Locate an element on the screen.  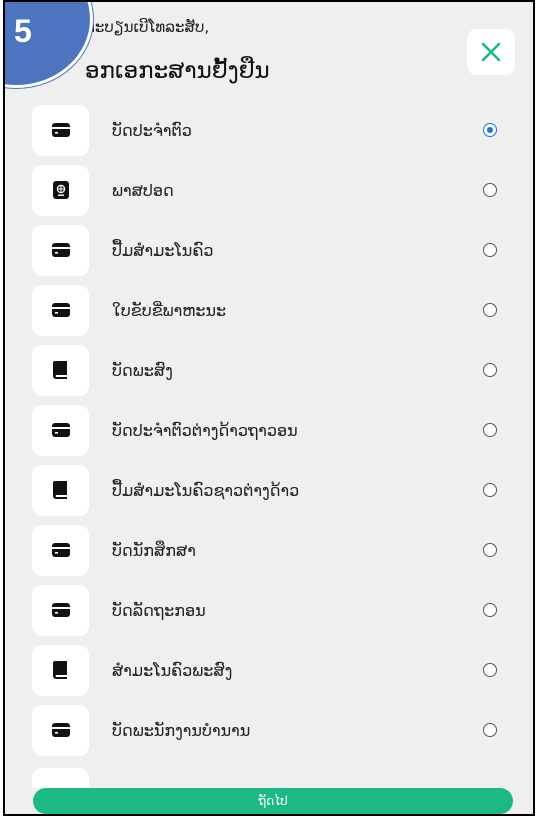
close-icon is located at coordinates (491, 52).